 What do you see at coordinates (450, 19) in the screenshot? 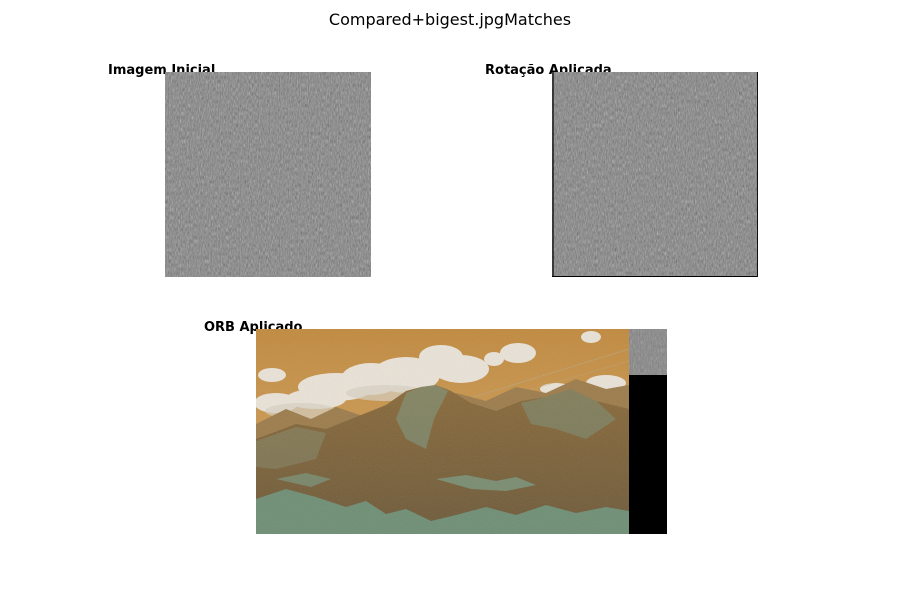
I see `figure-title: Compared+bigest.jpgMatches` at bounding box center [450, 19].